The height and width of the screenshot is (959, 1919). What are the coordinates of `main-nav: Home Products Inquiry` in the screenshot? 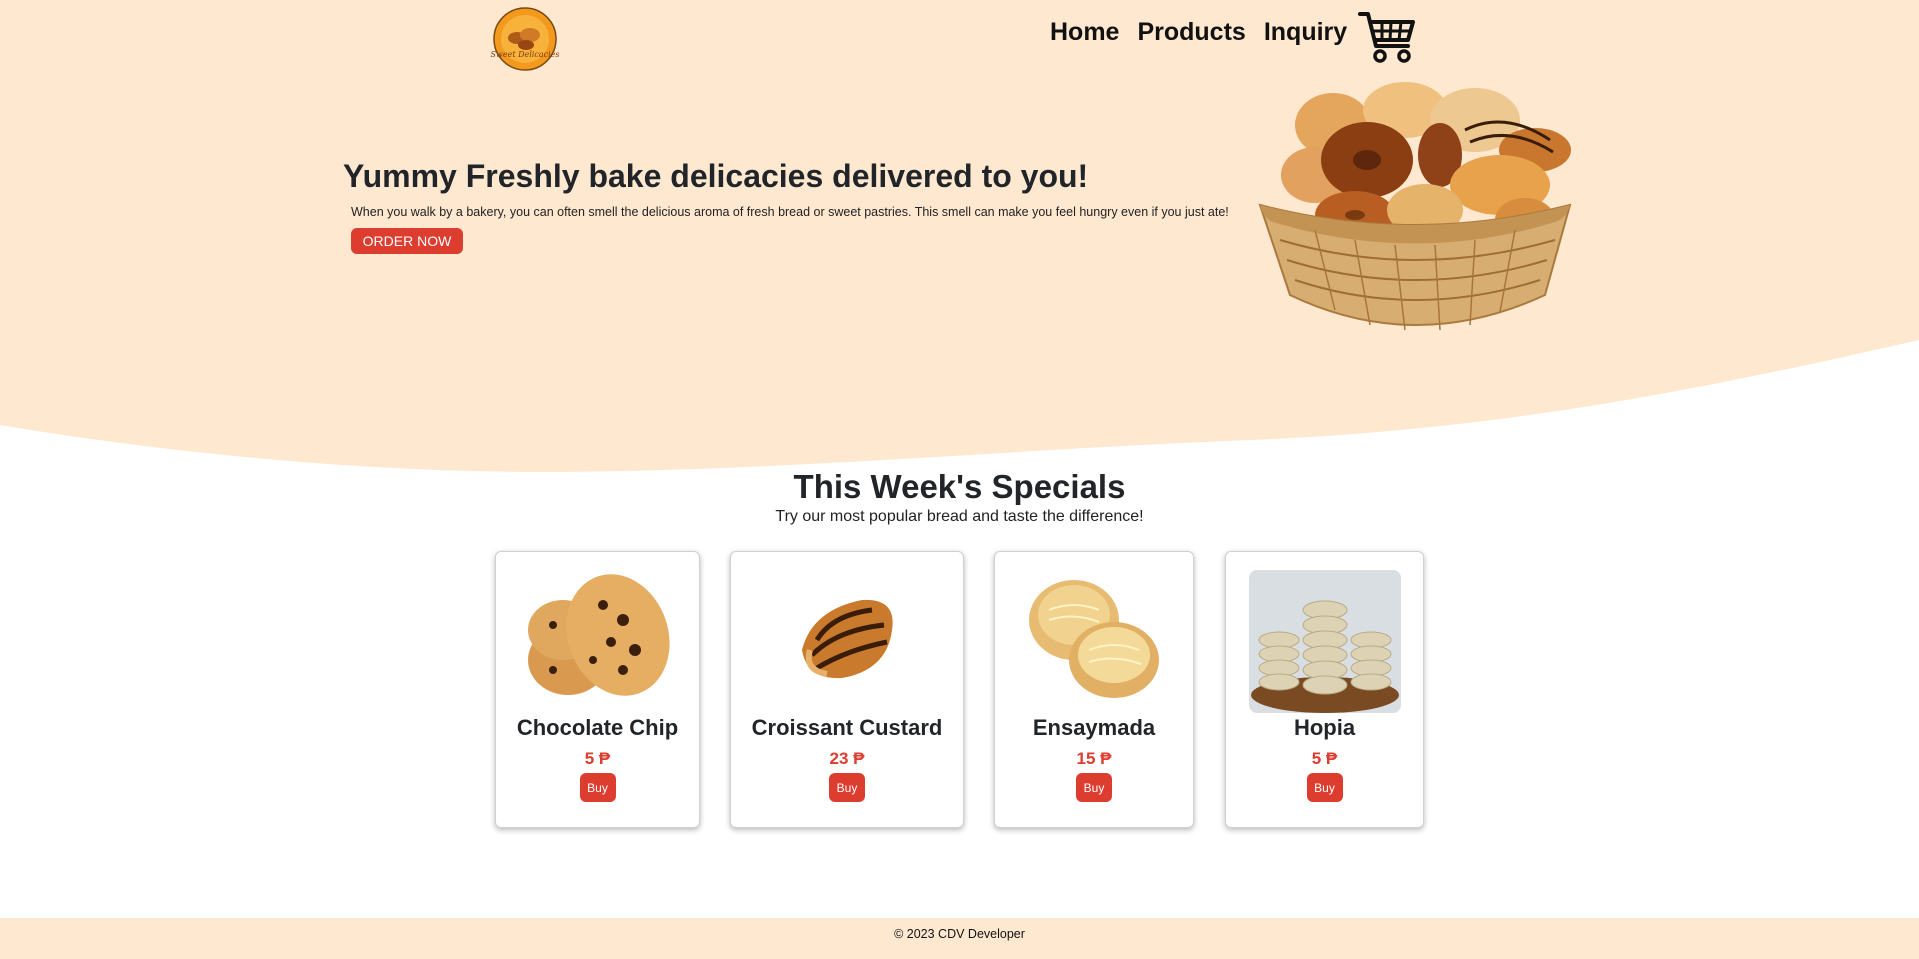 It's located at (1198, 32).